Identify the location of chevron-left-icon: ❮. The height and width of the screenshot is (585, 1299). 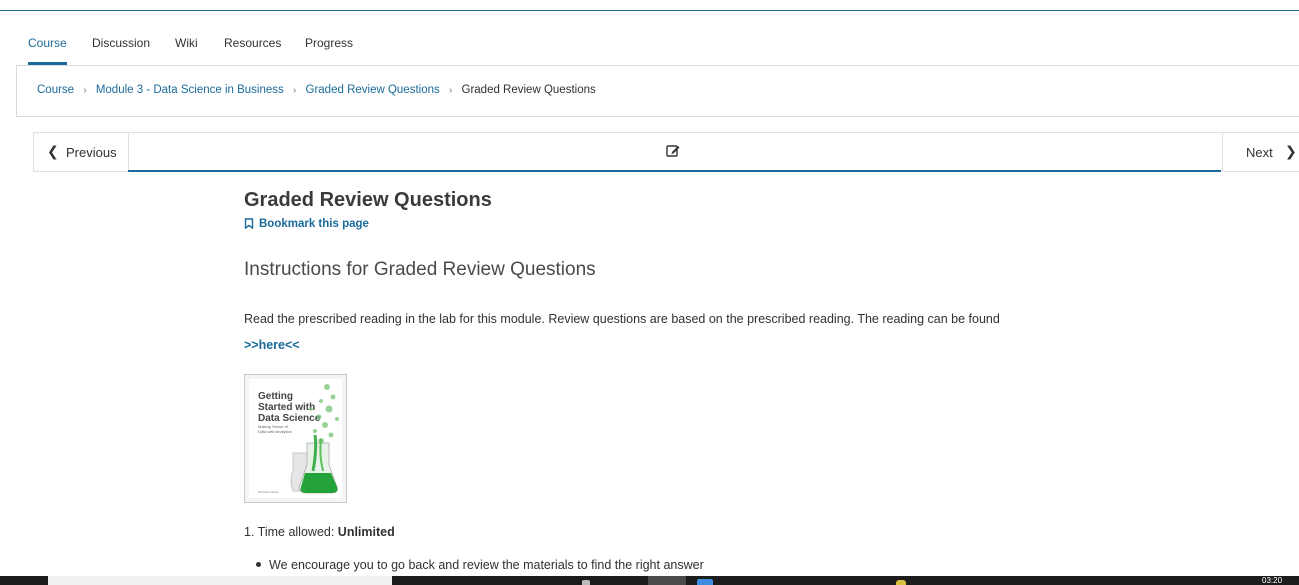
(53, 151).